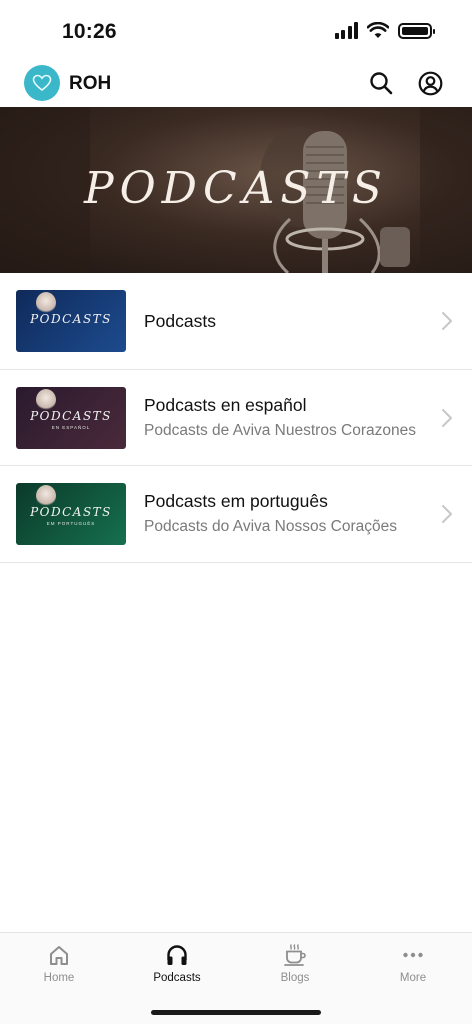 Image resolution: width=472 pixels, height=1024 pixels. Describe the element at coordinates (177, 978) in the screenshot. I see `tab-label: Podcasts` at that location.